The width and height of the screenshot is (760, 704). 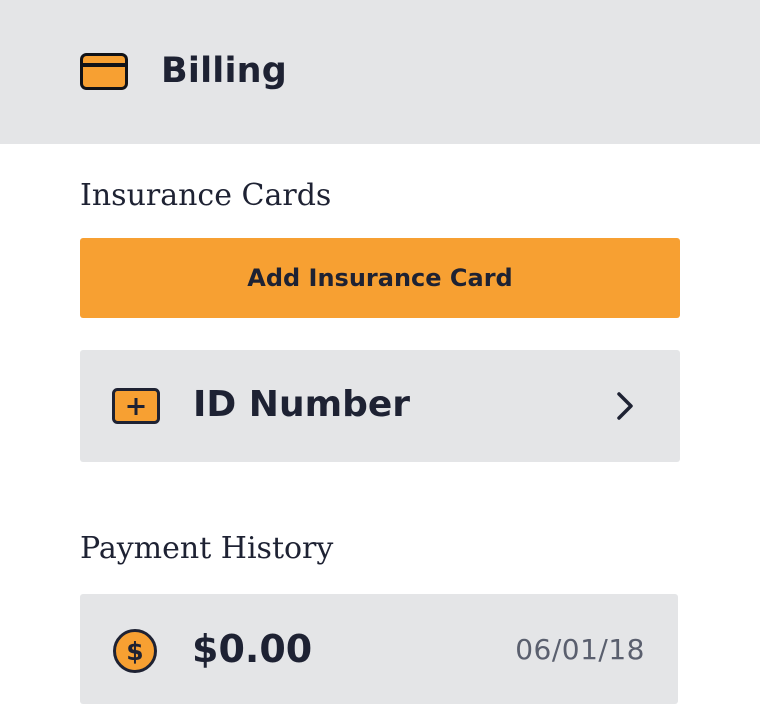 I want to click on insurance-card-icon, so click(x=136, y=406).